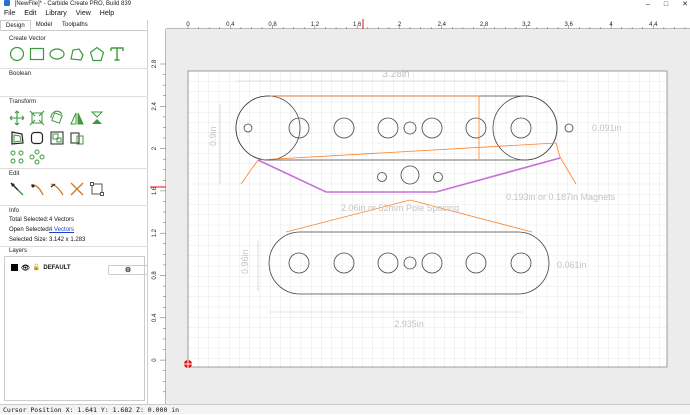  Describe the element at coordinates (484, 25) in the screenshot. I see `ruler-top-label: 2.8` at that location.